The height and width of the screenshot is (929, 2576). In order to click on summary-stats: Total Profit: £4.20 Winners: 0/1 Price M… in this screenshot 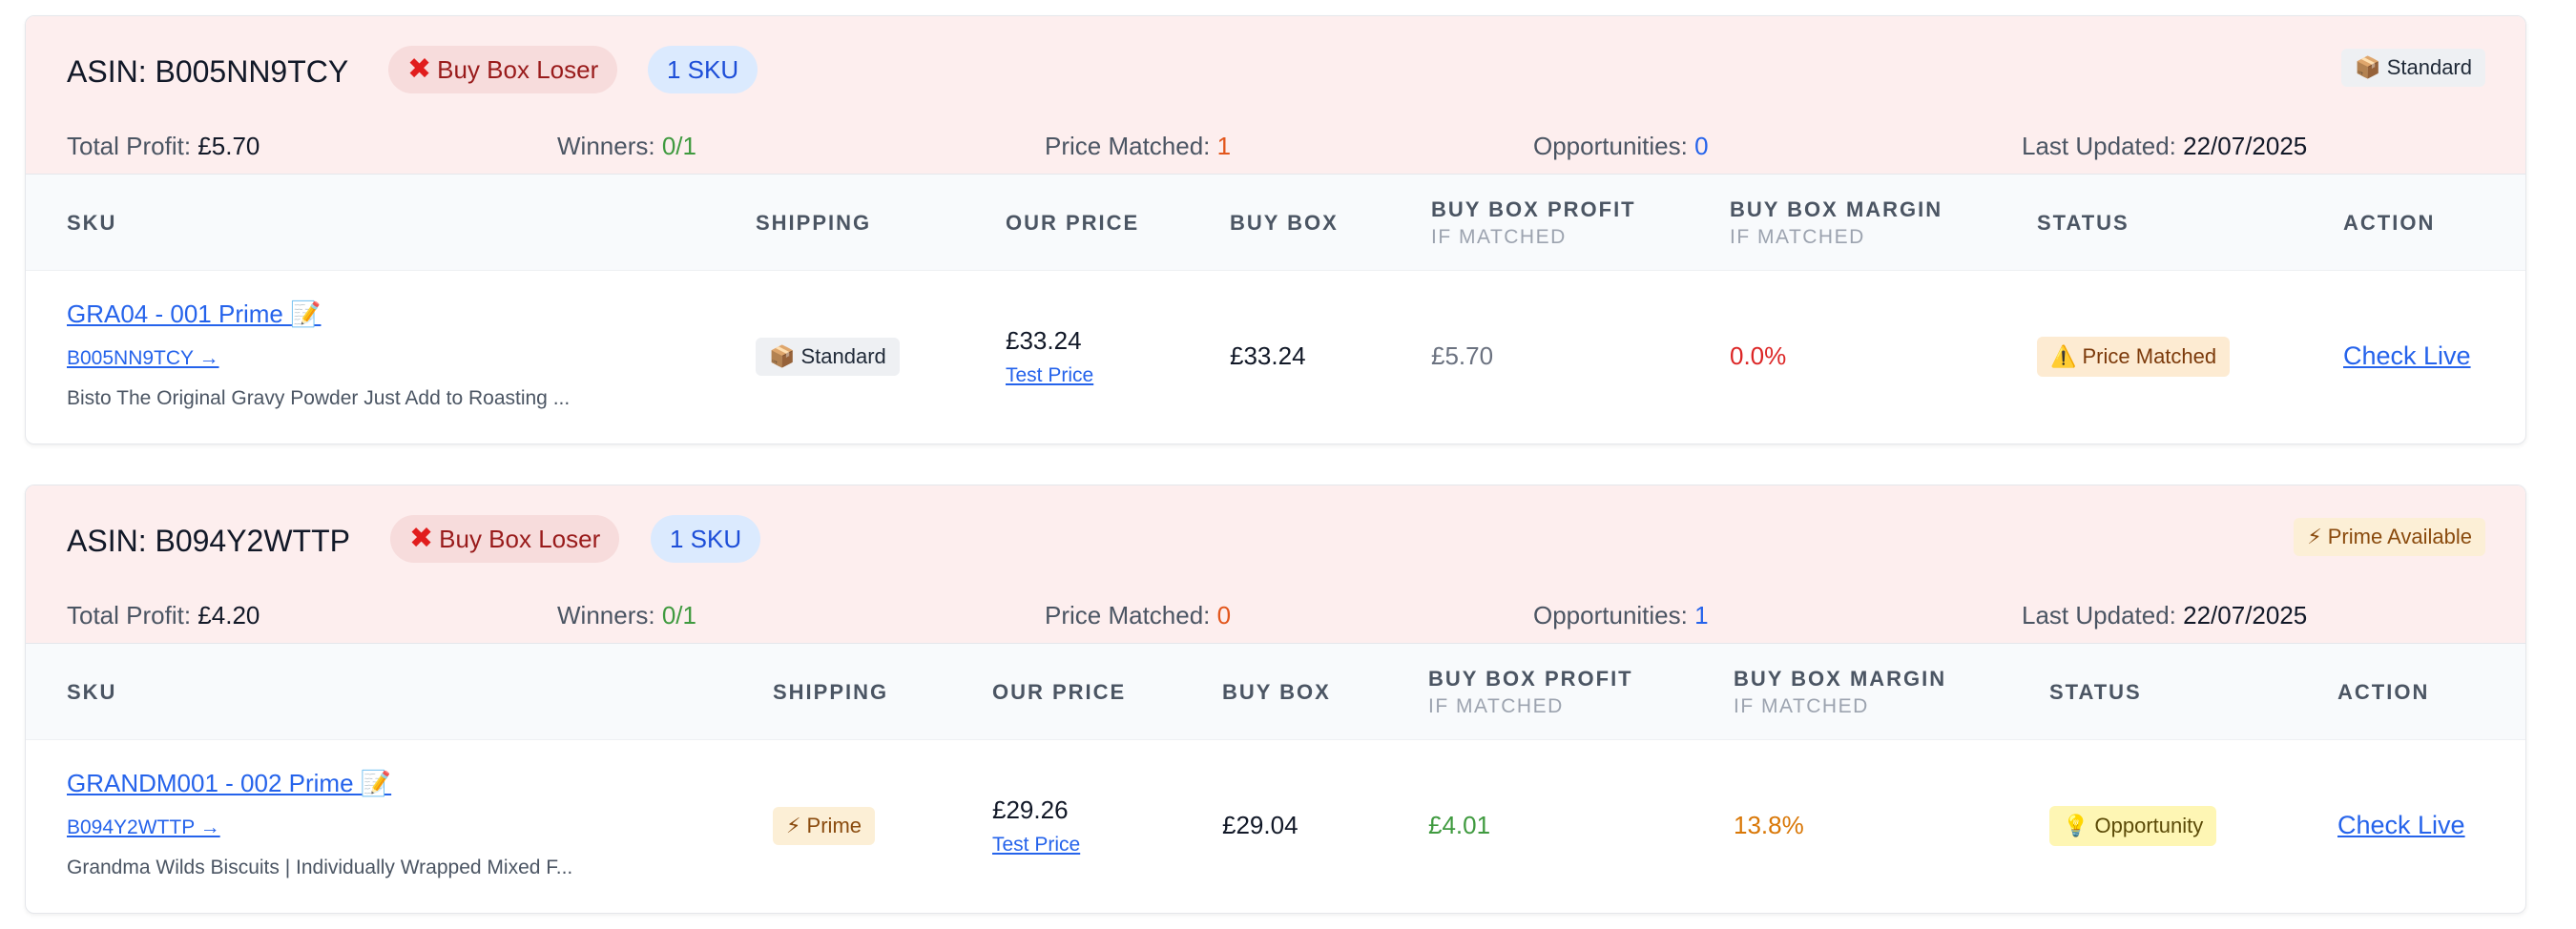, I will do `click(1275, 615)`.